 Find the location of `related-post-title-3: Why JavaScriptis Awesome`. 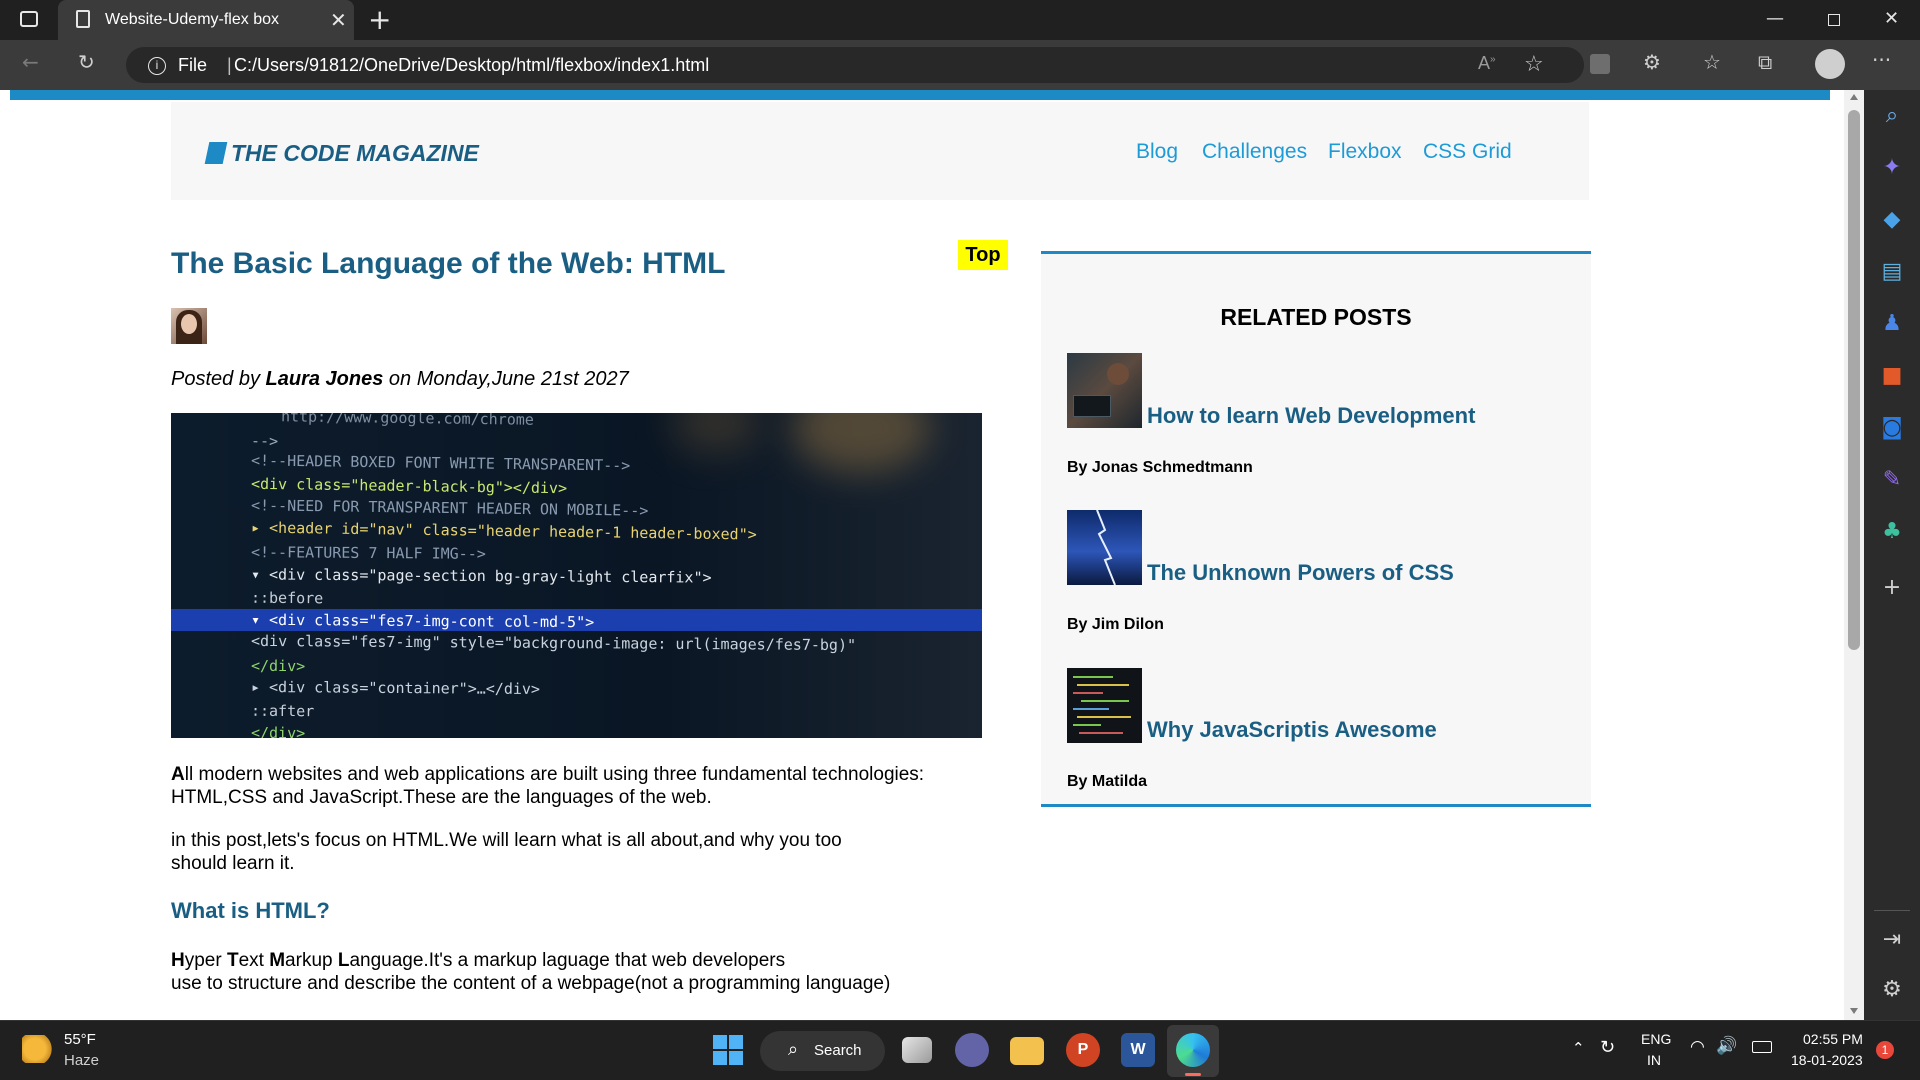

related-post-title-3: Why JavaScriptis Awesome is located at coordinates (1292, 730).